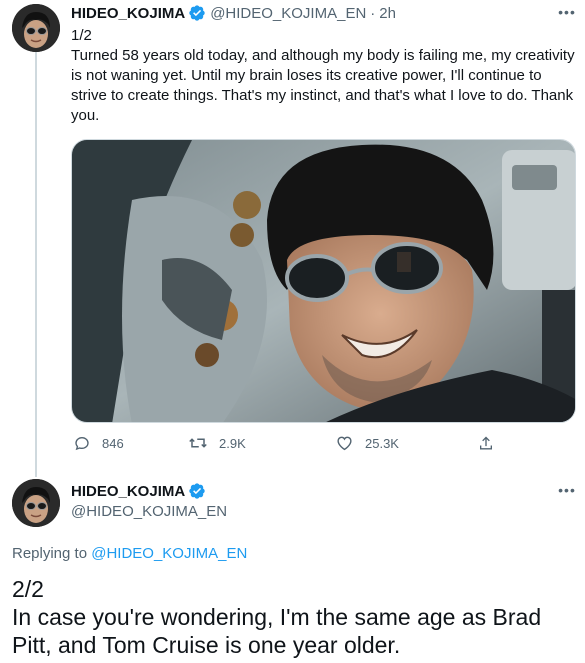 This screenshot has height=663, width=585. What do you see at coordinates (169, 553) in the screenshot?
I see `replying-to-handle-link: @HIDEO_KOJIMA_EN` at bounding box center [169, 553].